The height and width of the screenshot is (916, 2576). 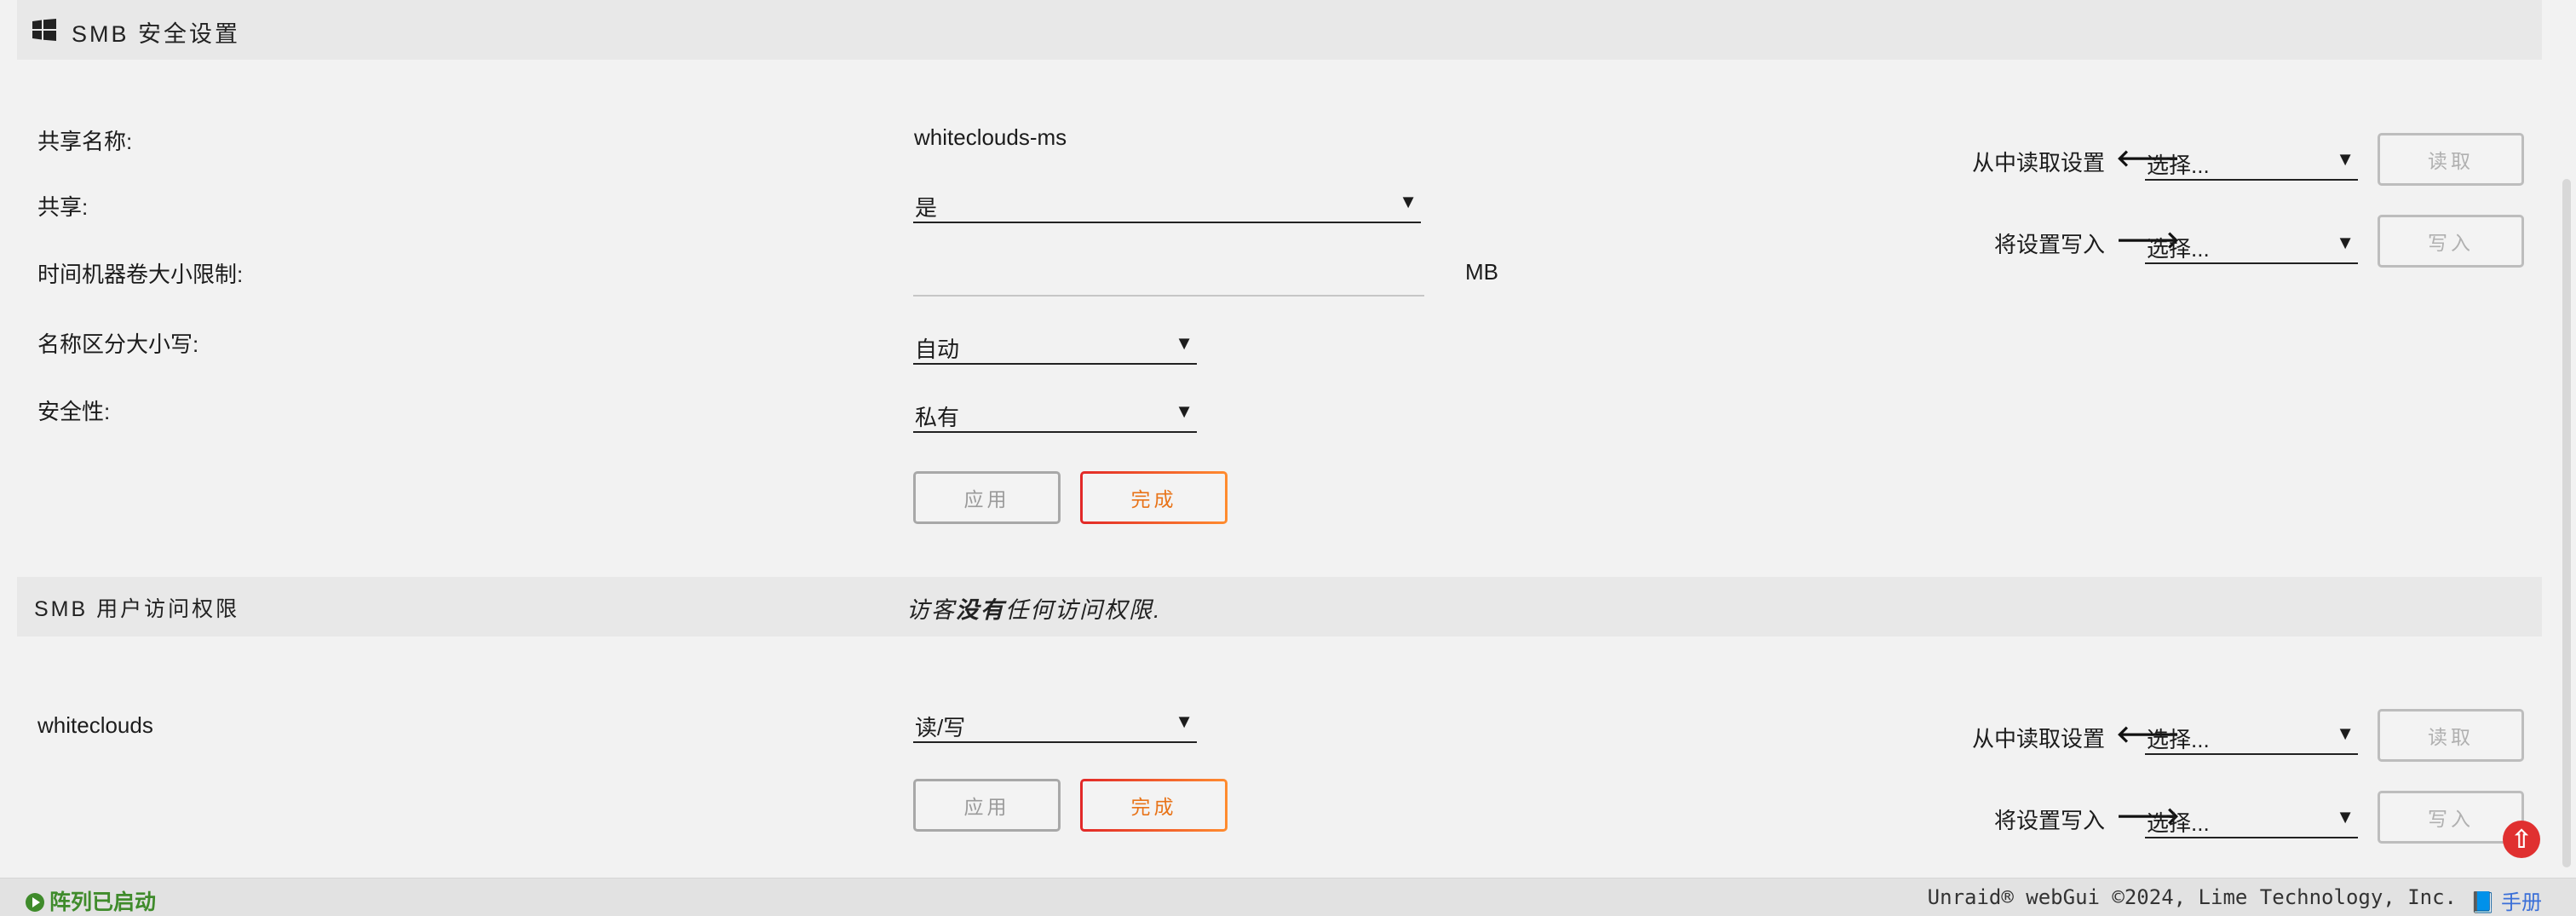 What do you see at coordinates (991, 137) in the screenshot?
I see `share-name-value: whiteclouds-ms` at bounding box center [991, 137].